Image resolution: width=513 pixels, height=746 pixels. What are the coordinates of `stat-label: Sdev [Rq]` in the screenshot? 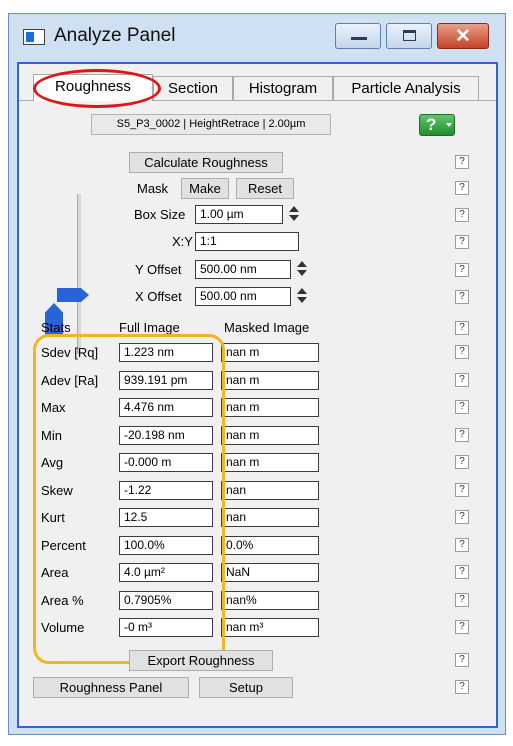 It's located at (70, 352).